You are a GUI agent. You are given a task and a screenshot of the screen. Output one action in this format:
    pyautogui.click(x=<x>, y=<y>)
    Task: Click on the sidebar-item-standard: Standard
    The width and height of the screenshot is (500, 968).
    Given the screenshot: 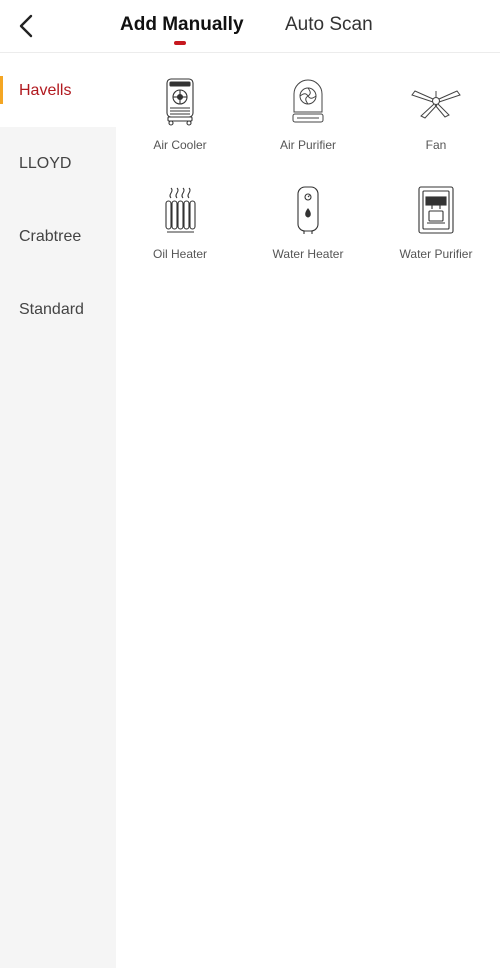 What is the action you would take?
    pyautogui.click(x=58, y=309)
    